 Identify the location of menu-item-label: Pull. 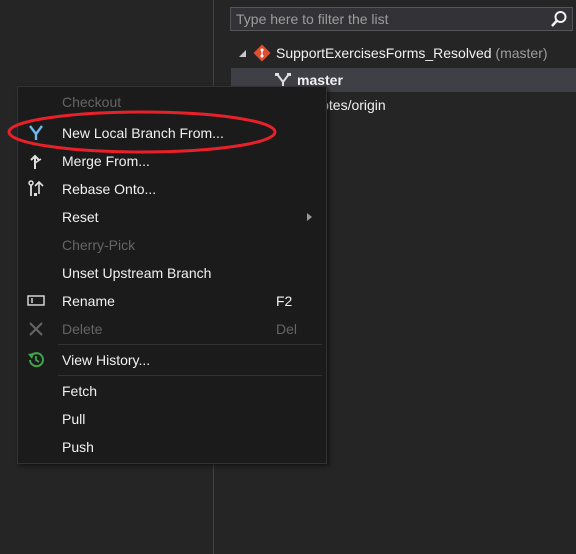
(74, 419).